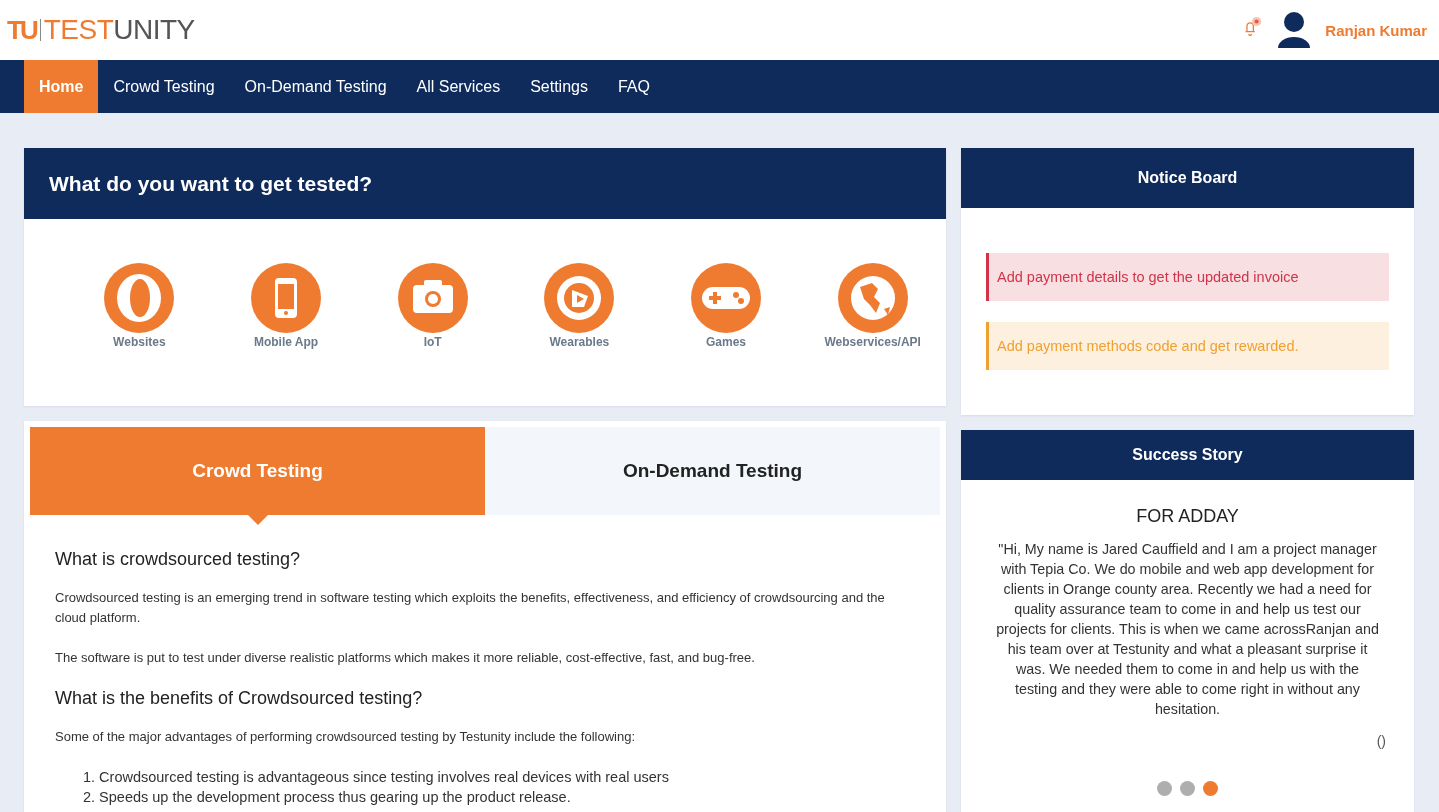 The image size is (1439, 812). Describe the element at coordinates (633, 86) in the screenshot. I see `nav-item: FAQ` at that location.